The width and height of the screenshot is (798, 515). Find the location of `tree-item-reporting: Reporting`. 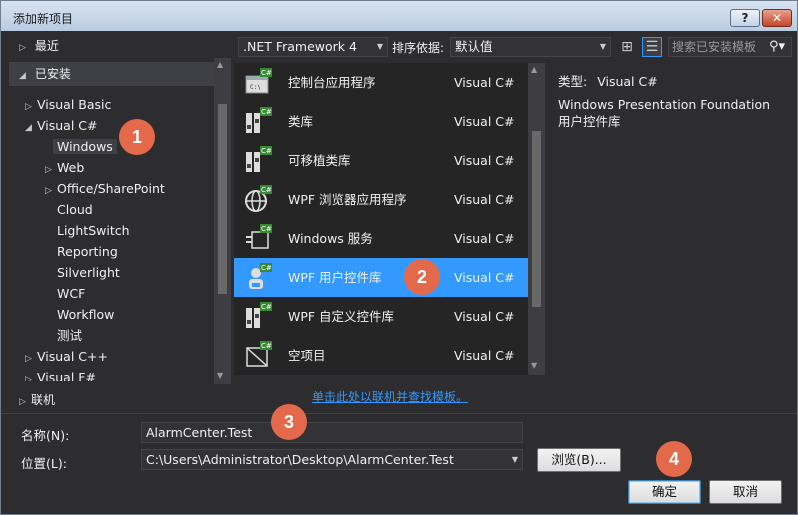

tree-item-reporting: Reporting is located at coordinates (87, 251).